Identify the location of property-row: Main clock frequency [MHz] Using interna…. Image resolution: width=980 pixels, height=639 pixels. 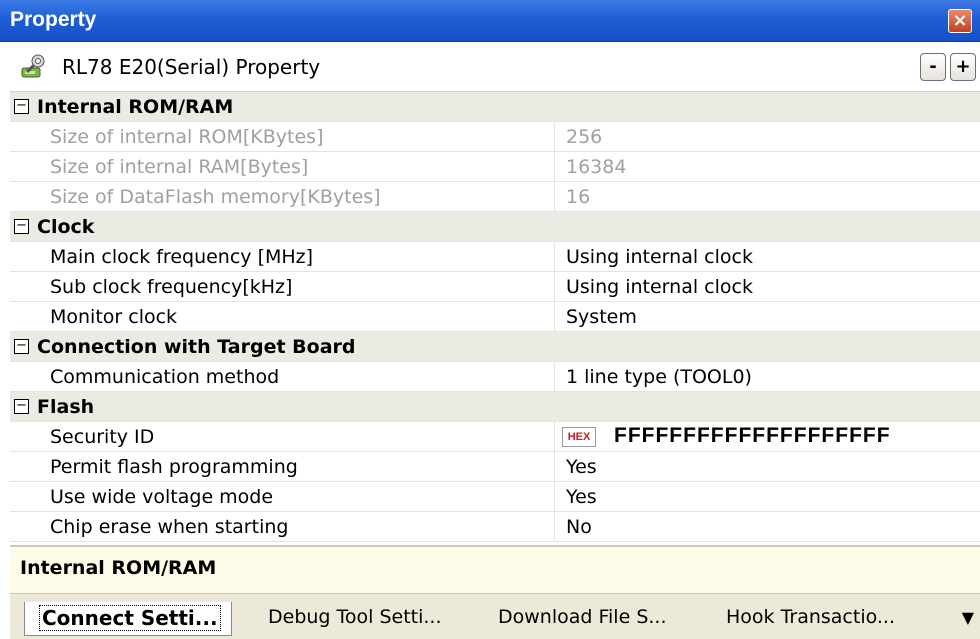
(495, 257).